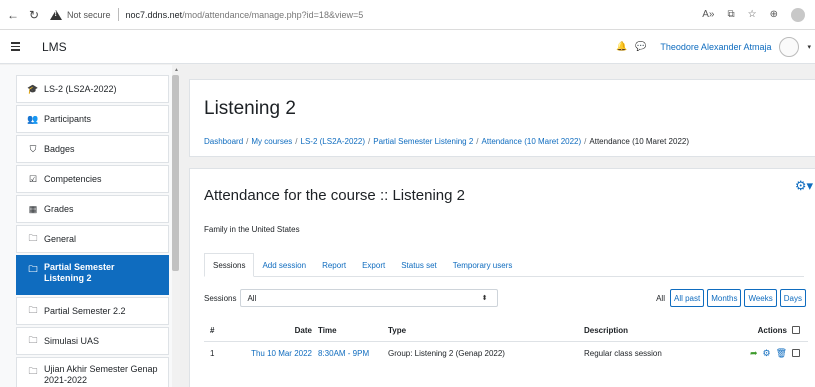 This screenshot has height=387, width=815. I want to click on sidebar-item: 🗀 Ujian Akhir Semester Genap 2021-2022, so click(92, 372).